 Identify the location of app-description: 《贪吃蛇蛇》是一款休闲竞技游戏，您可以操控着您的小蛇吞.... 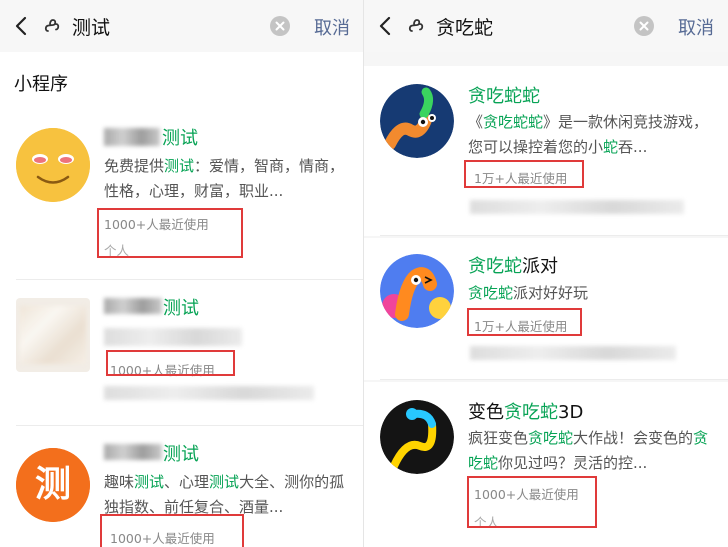
(588, 134).